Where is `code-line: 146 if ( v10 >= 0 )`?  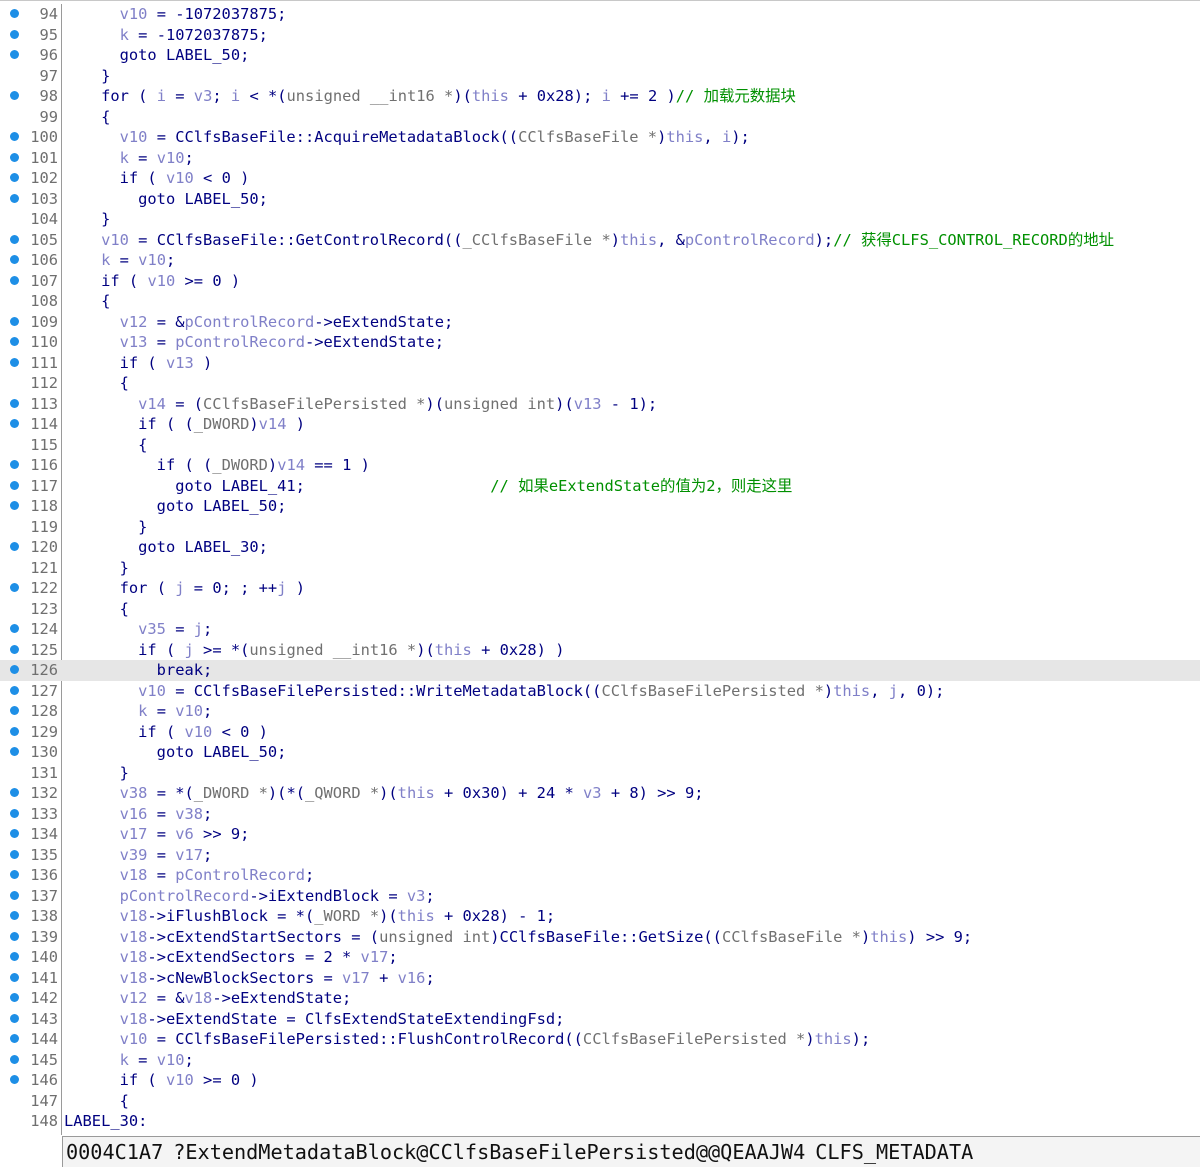
code-line: 146 if ( v10 >= 0 ) is located at coordinates (600, 1080).